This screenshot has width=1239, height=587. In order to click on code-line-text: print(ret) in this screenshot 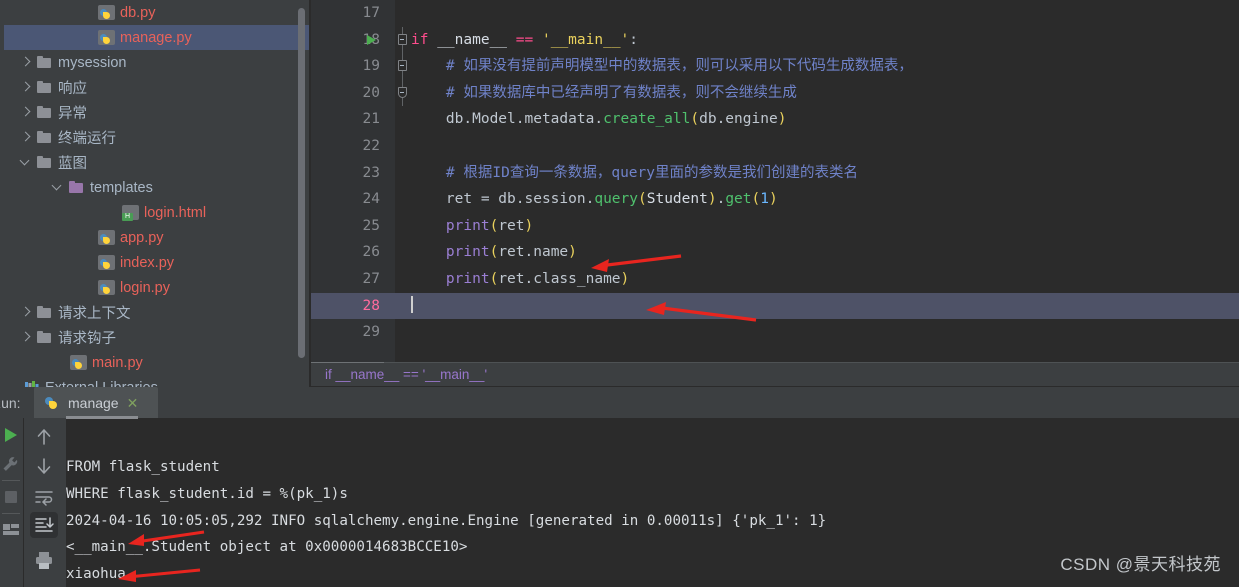, I will do `click(472, 226)`.